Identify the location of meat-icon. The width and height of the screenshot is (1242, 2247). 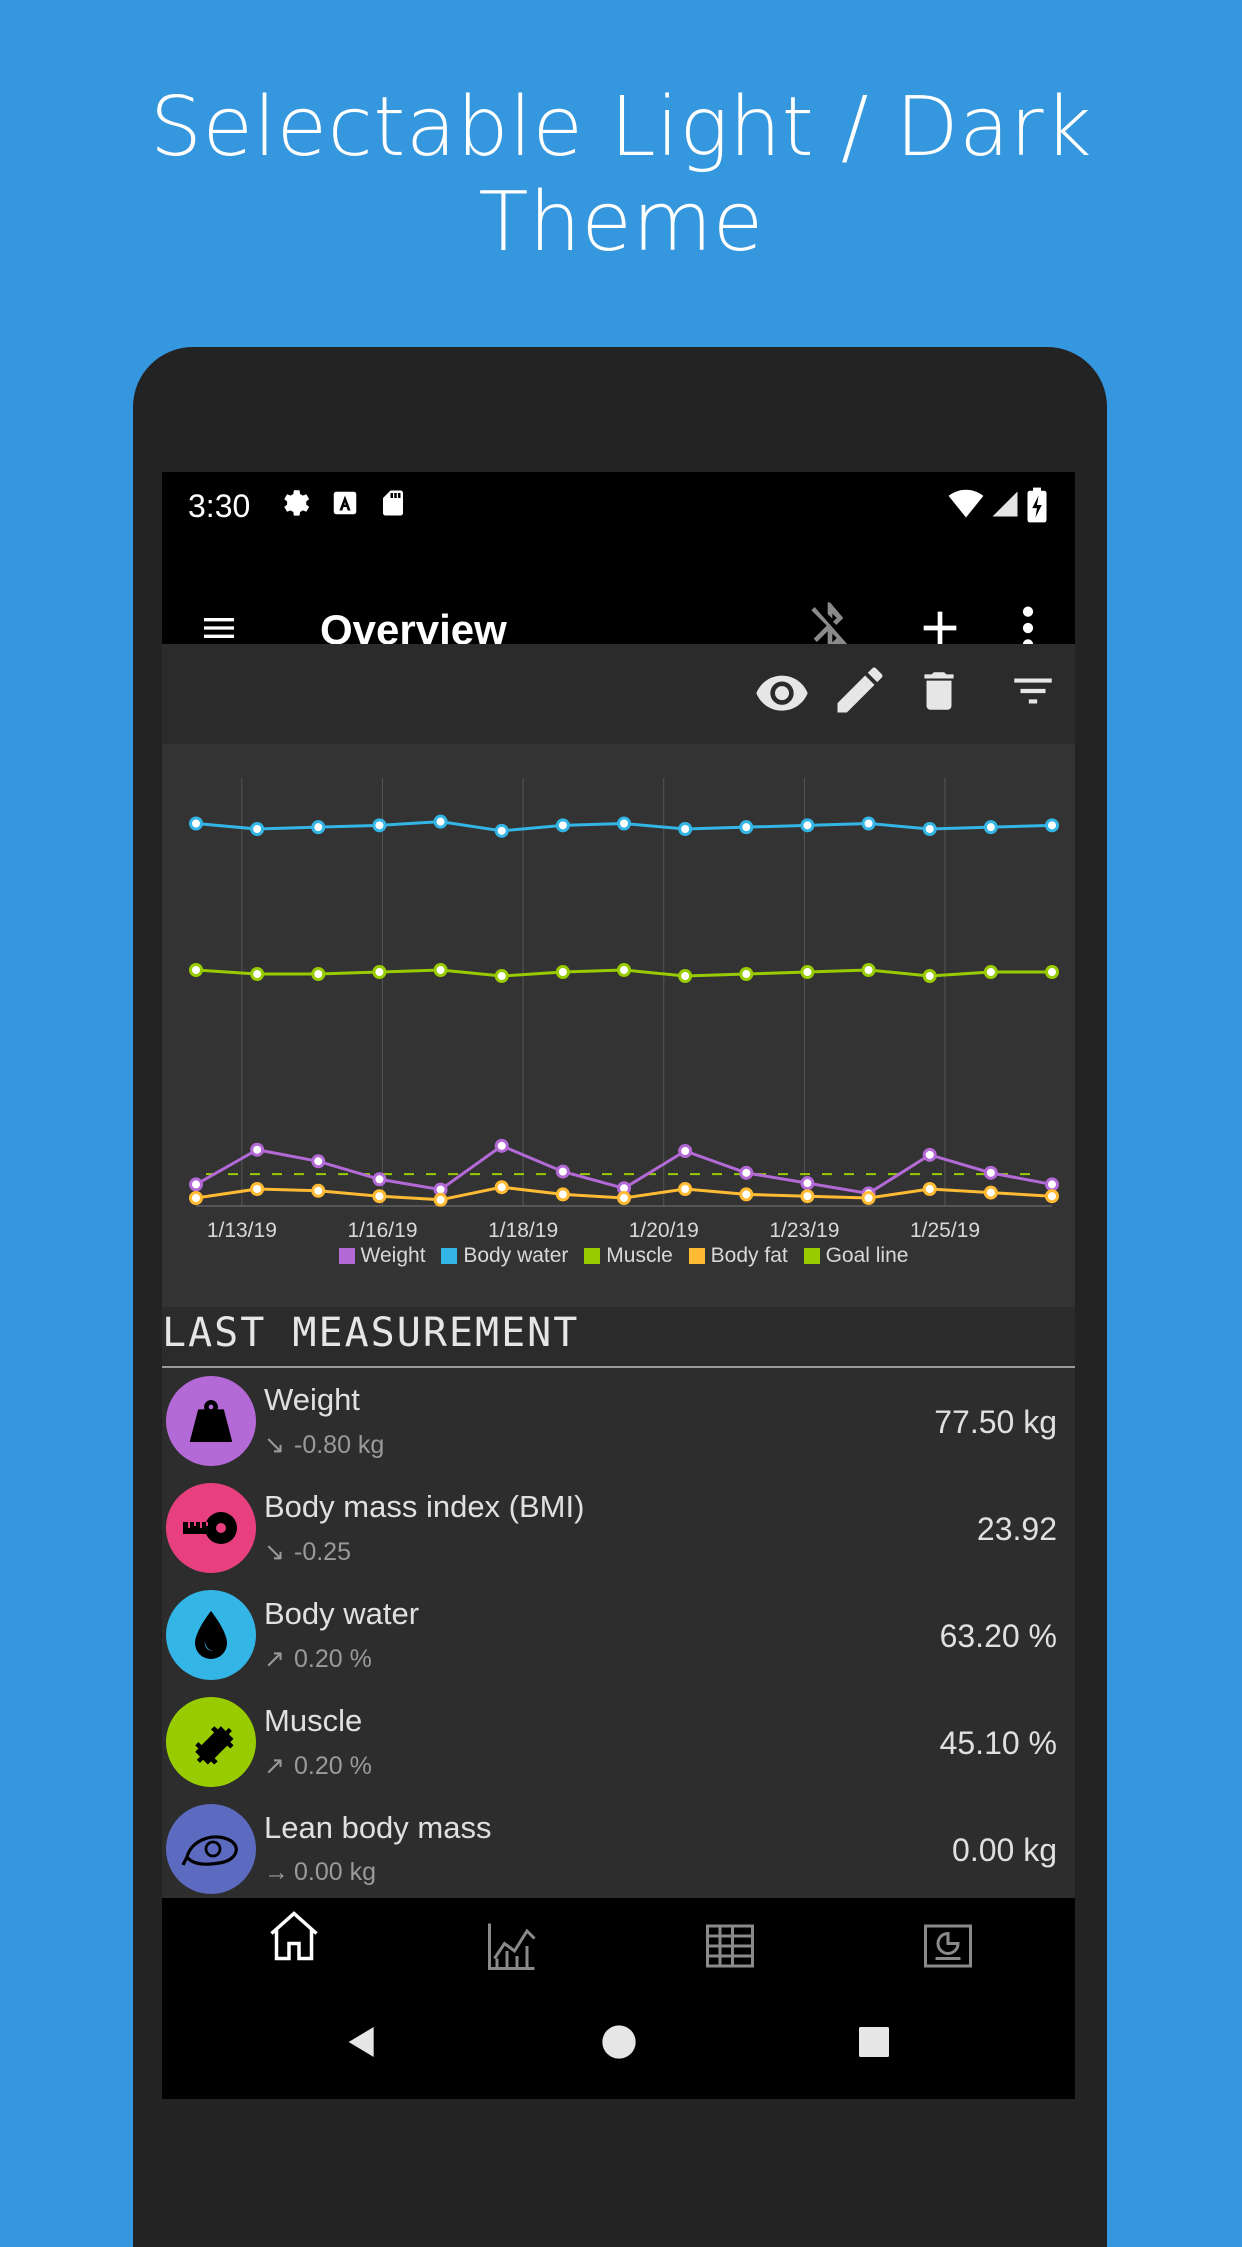
(209, 1850).